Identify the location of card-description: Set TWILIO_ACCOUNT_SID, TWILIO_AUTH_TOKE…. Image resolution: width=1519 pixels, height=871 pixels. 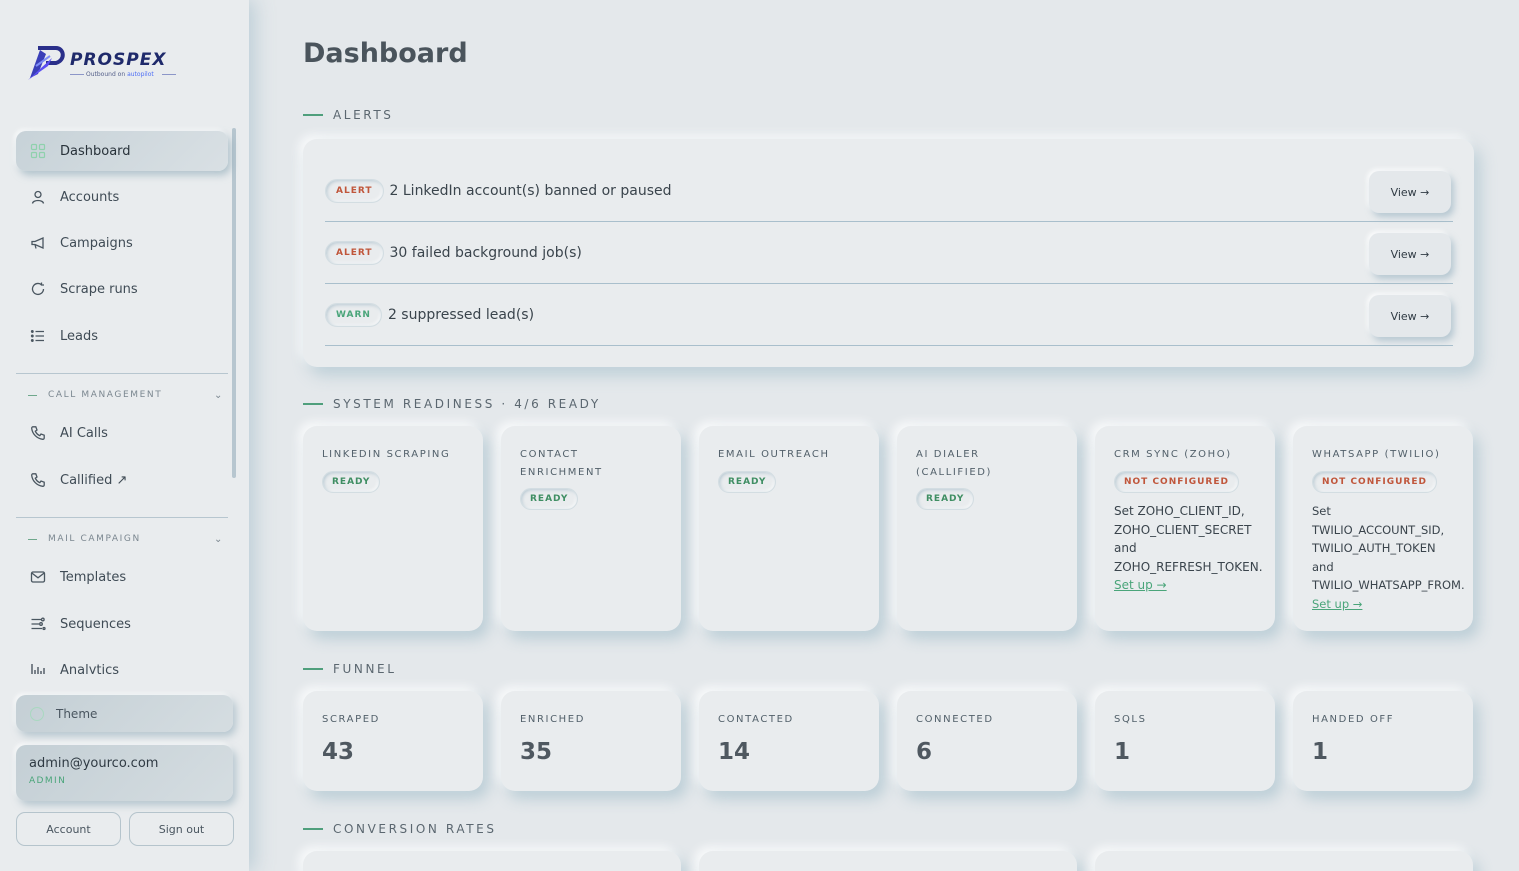
(1412, 557).